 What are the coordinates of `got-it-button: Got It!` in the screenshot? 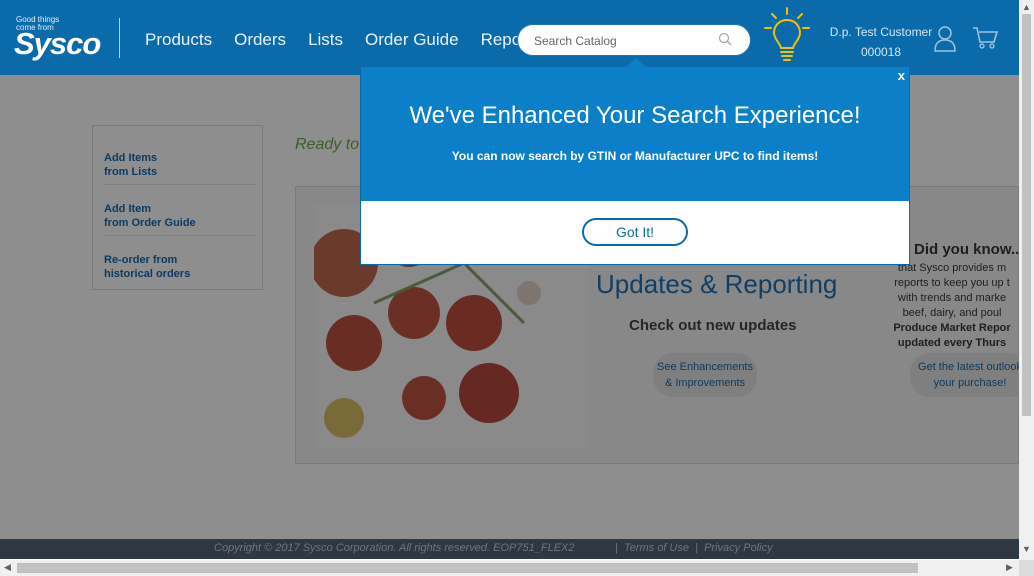 It's located at (635, 232).